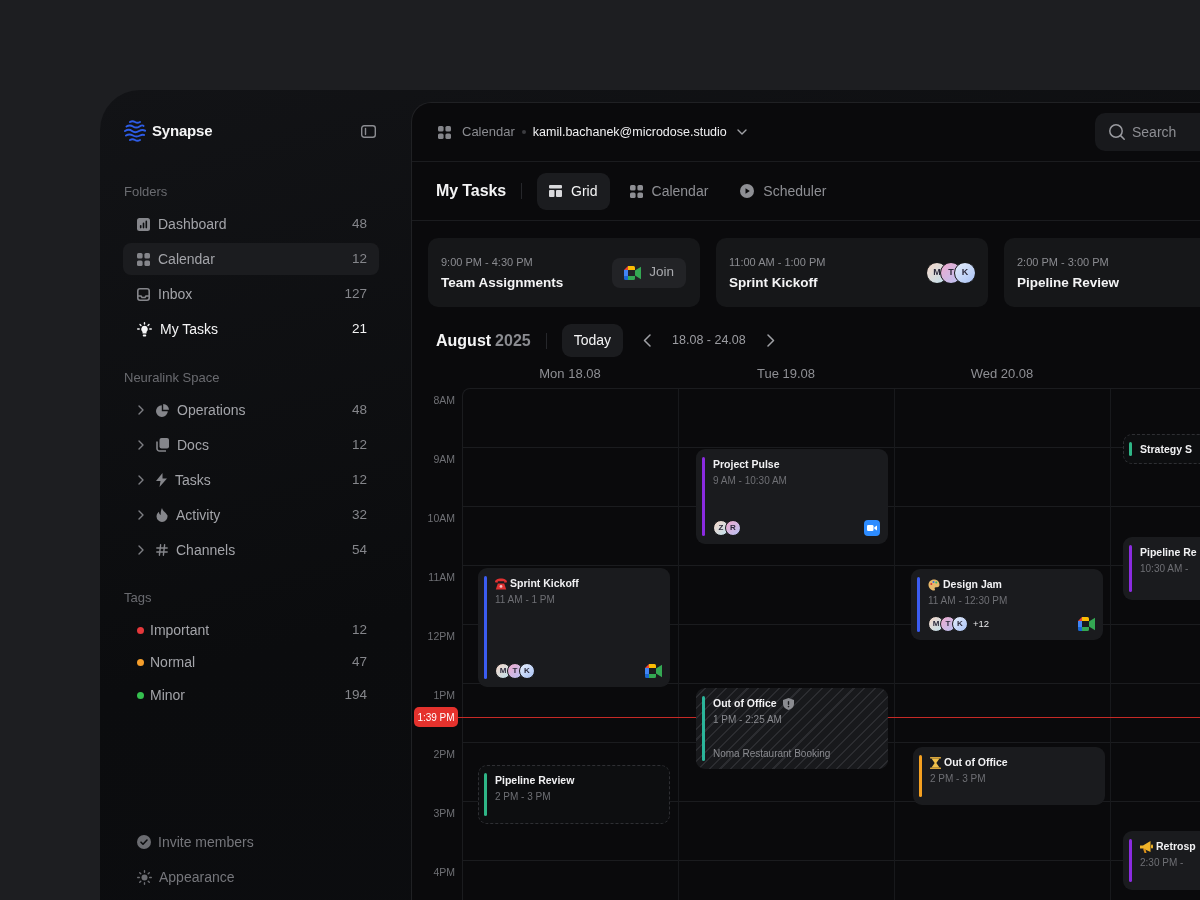  Describe the element at coordinates (852, 272) in the screenshot. I see `event-card: 11:00 AM - 1:00 PM Sprint Kickoff M T K` at that location.